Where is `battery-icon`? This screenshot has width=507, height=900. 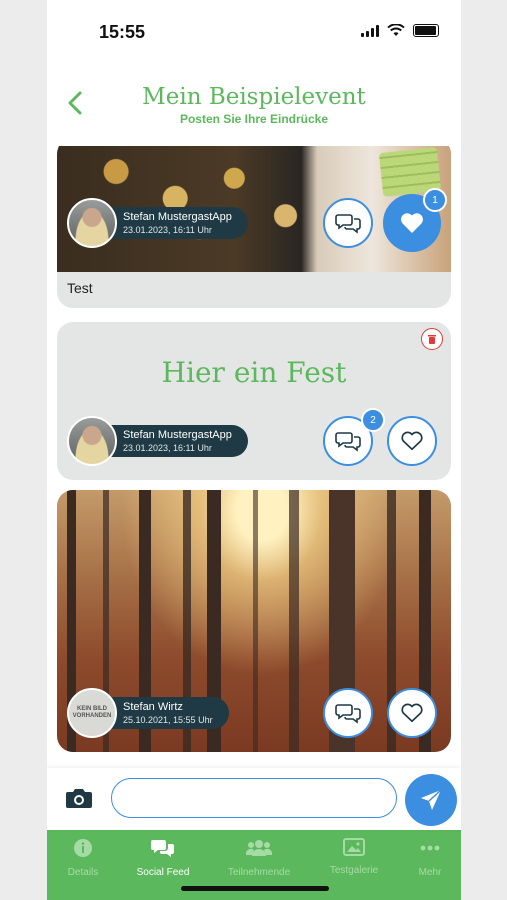
battery-icon is located at coordinates (426, 30).